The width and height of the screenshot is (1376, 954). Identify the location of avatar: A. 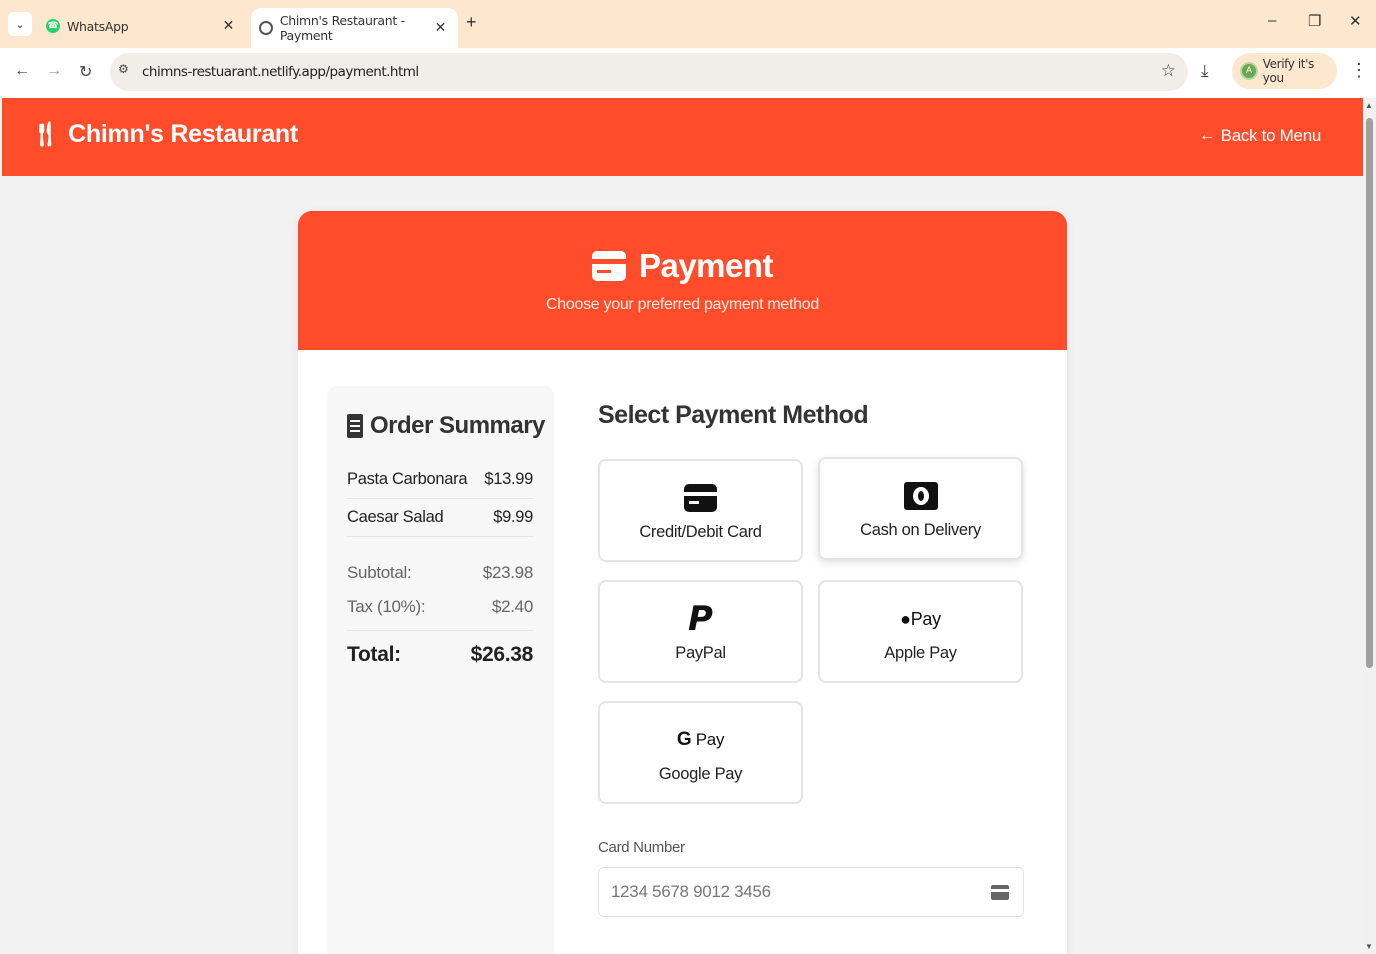
(1249, 71).